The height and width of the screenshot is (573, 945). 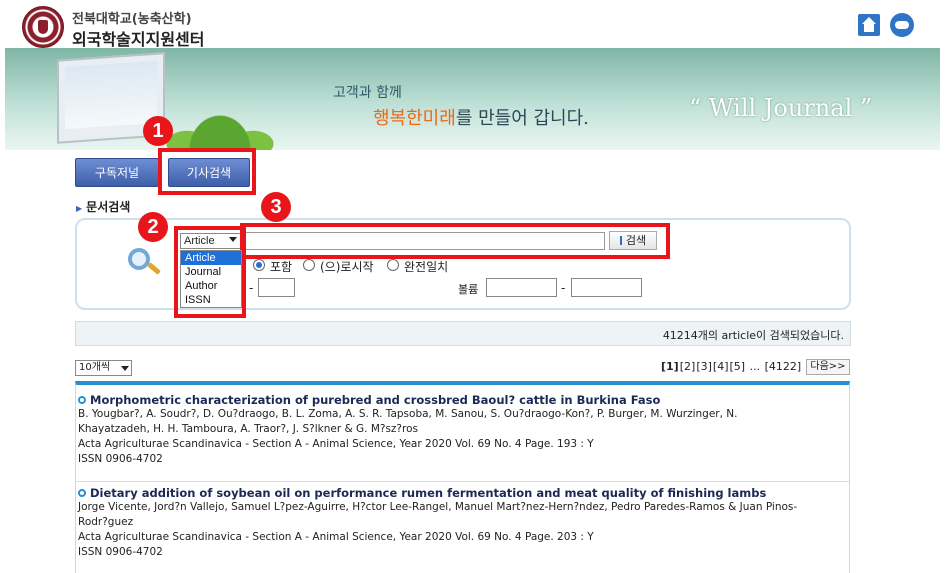 I want to click on radio-include, so click(x=259, y=265).